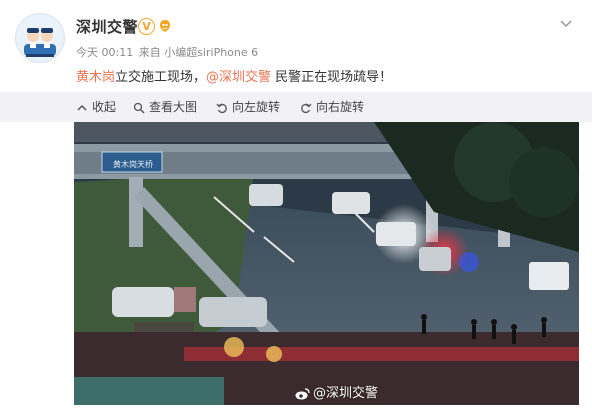 The image size is (592, 411). I want to click on collapse-button: 收起, so click(96, 107).